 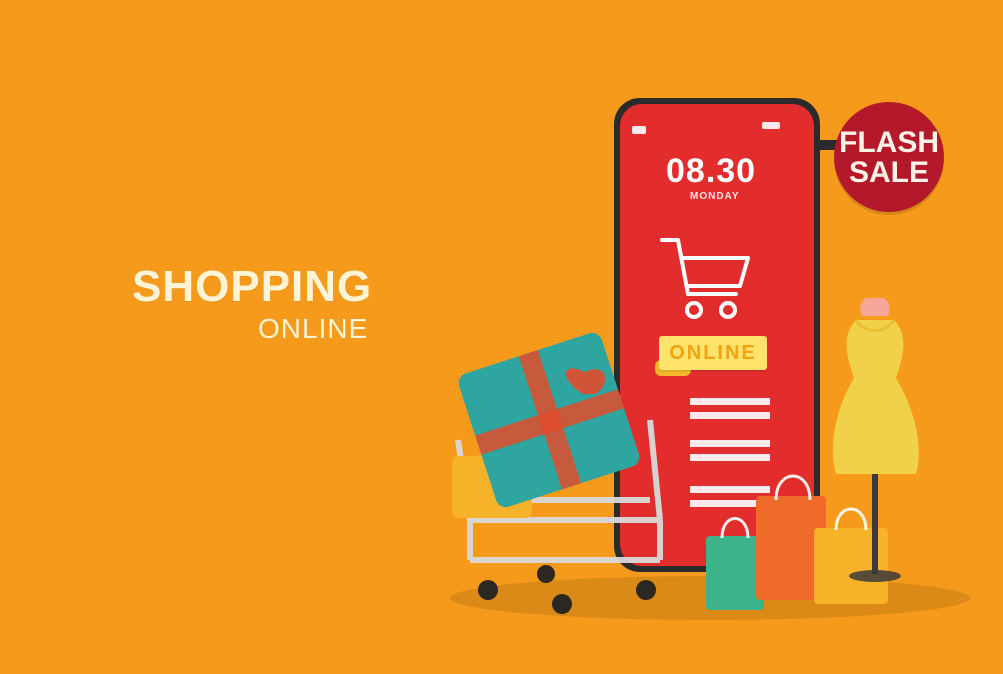 I want to click on battery-icon, so click(x=771, y=125).